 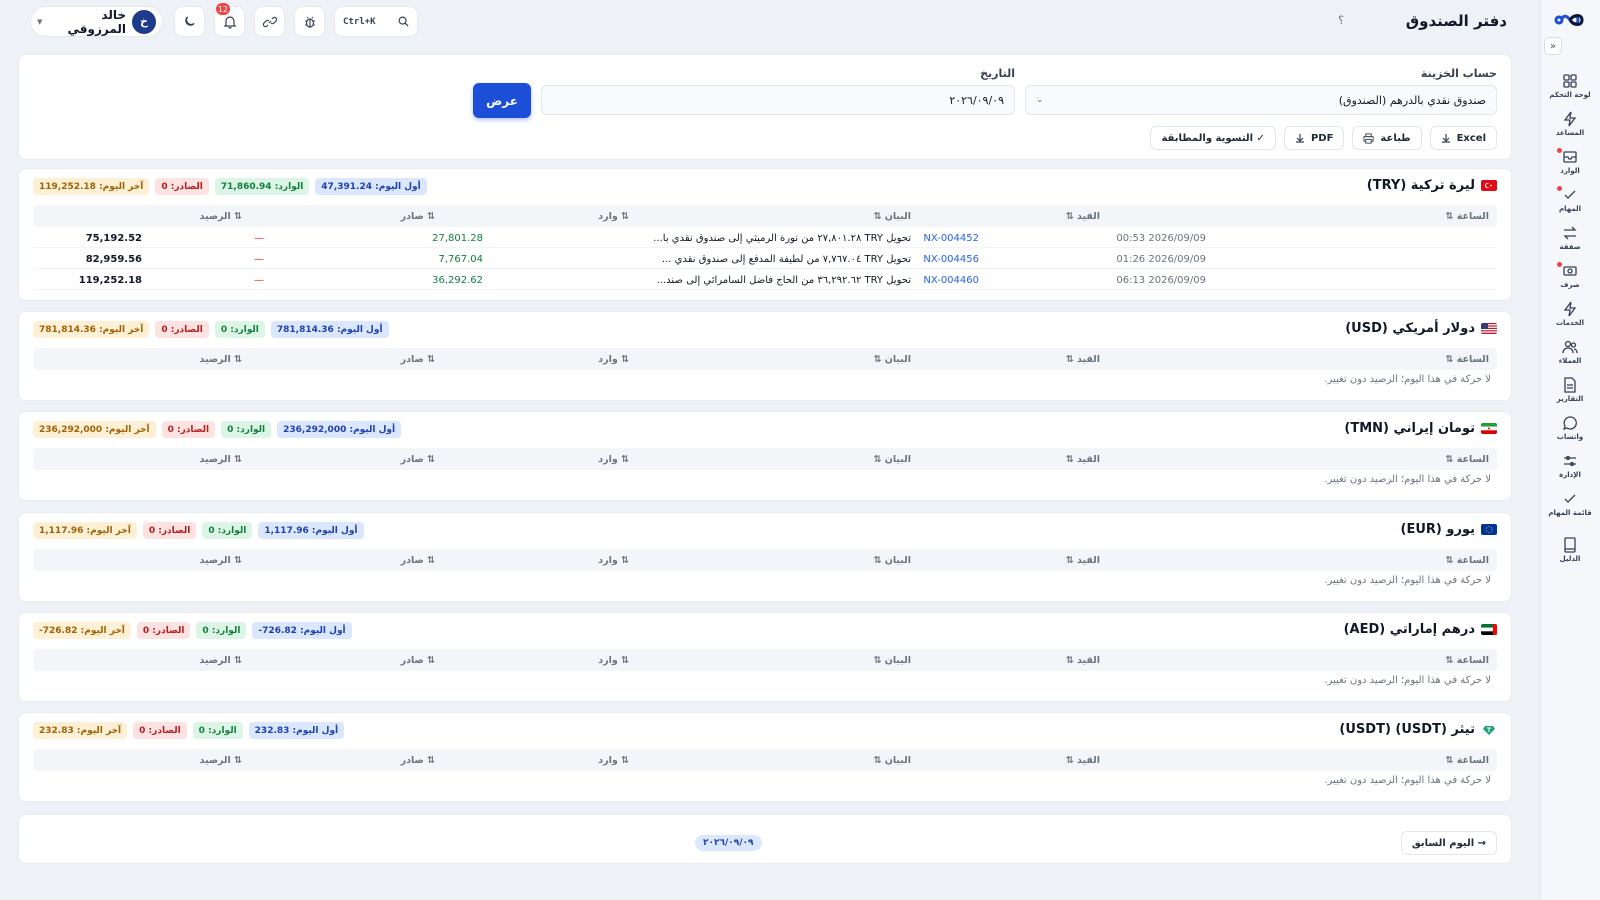 What do you see at coordinates (169, 530) in the screenshot?
I see `outgoing-chip: الصادر: 0` at bounding box center [169, 530].